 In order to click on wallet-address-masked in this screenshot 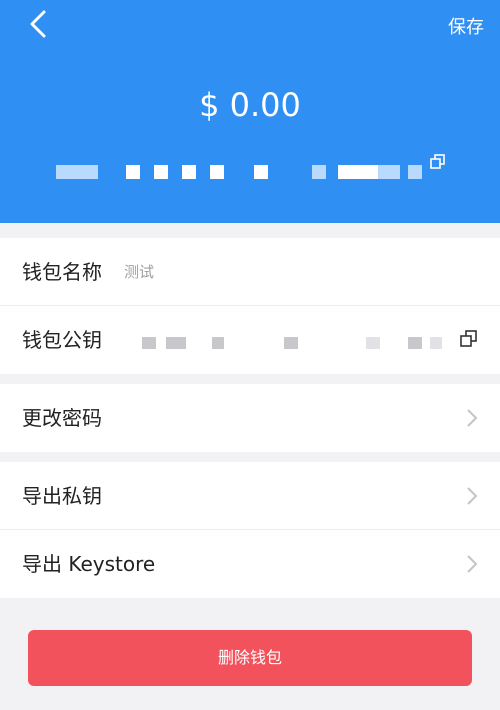, I will do `click(251, 171)`.